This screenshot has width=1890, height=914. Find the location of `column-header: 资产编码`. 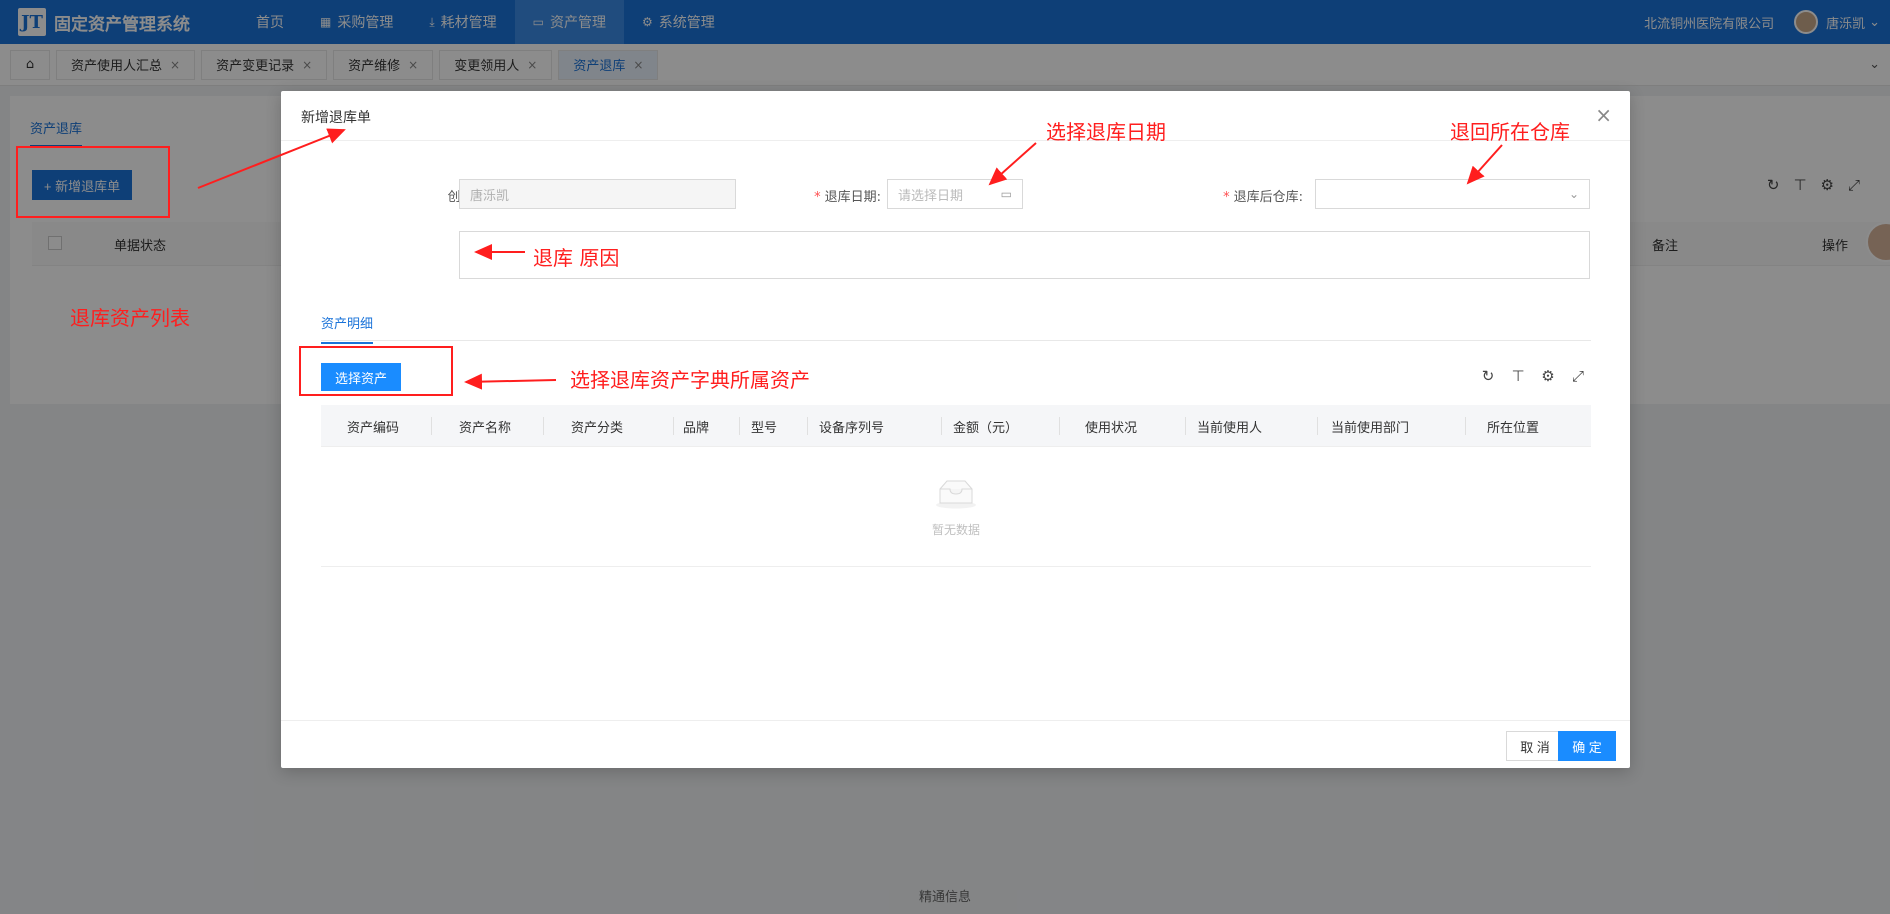

column-header: 资产编码 is located at coordinates (373, 428).